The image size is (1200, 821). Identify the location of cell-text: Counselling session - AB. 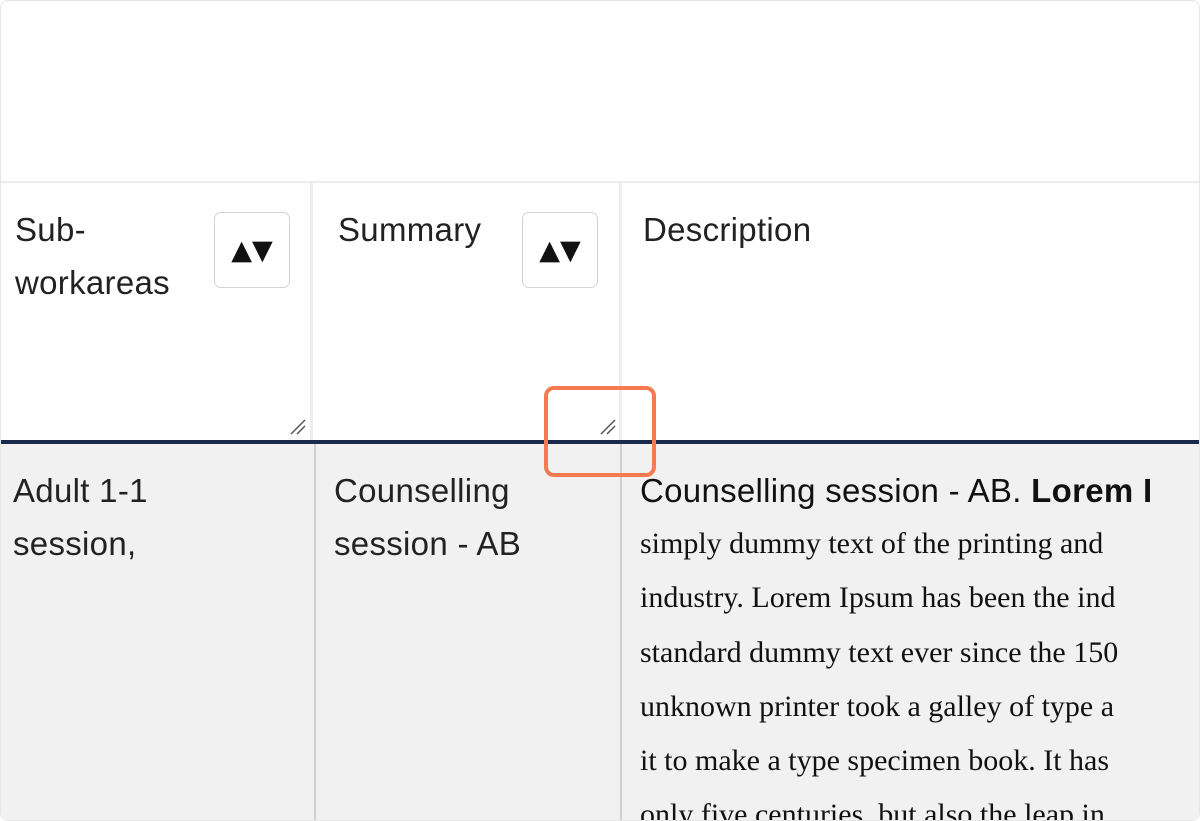
(428, 517).